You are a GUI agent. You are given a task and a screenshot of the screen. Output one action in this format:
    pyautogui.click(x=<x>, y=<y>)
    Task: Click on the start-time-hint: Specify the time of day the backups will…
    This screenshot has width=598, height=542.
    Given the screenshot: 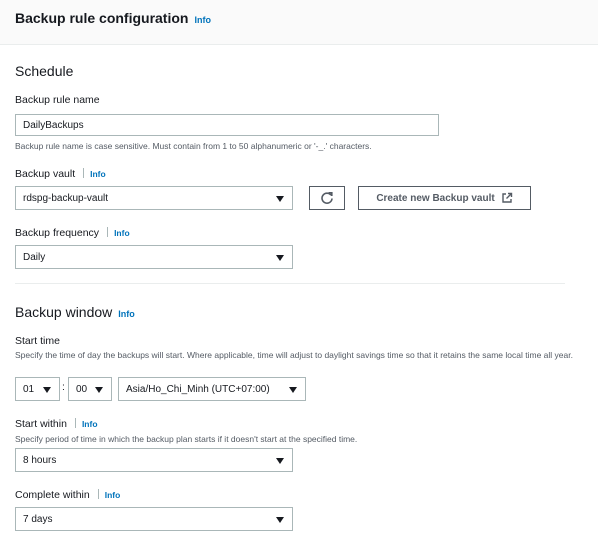 What is the action you would take?
    pyautogui.click(x=294, y=355)
    